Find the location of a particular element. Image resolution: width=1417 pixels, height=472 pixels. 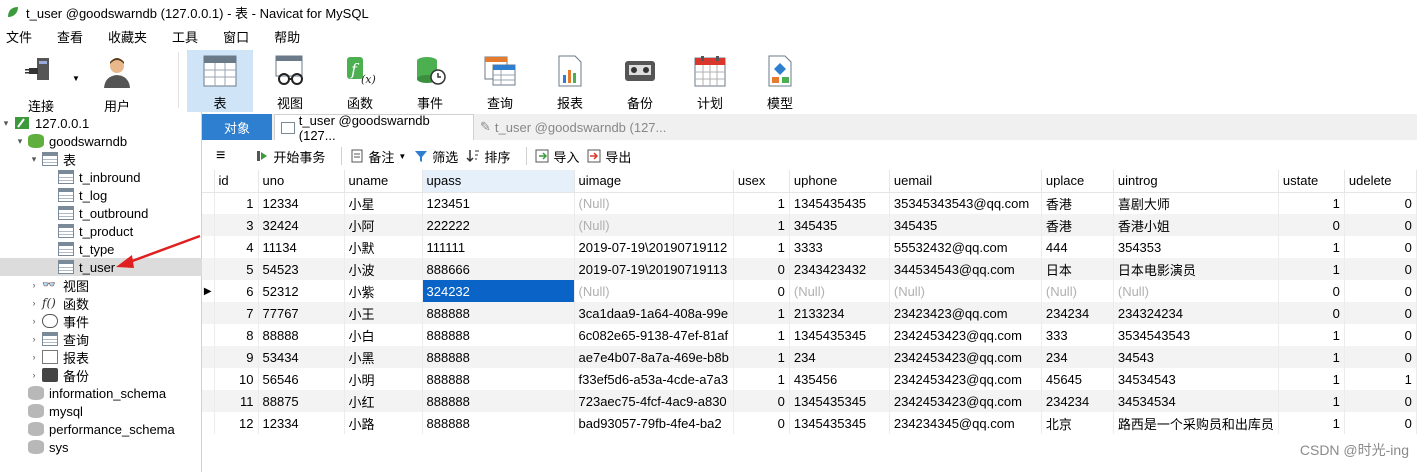

current-row-marker-icon: ▶ is located at coordinates (208, 291).